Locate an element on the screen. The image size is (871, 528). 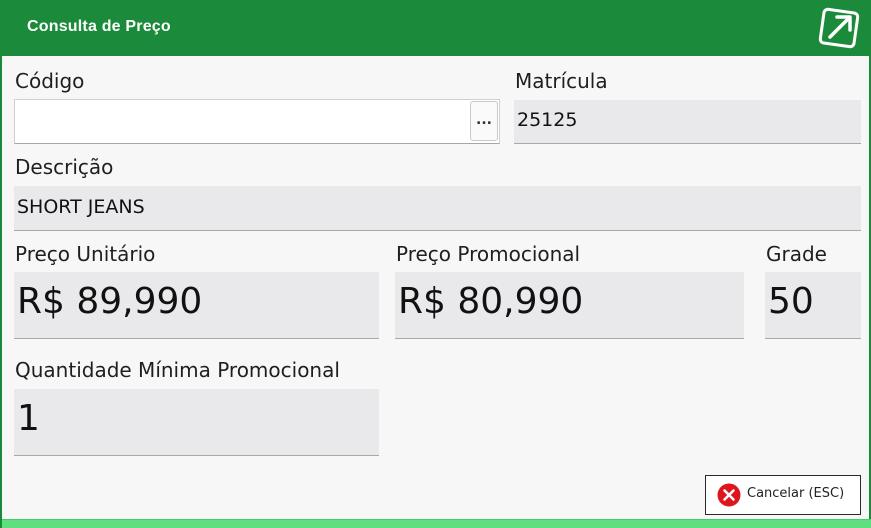
codigo-label: Código is located at coordinates (50, 81).